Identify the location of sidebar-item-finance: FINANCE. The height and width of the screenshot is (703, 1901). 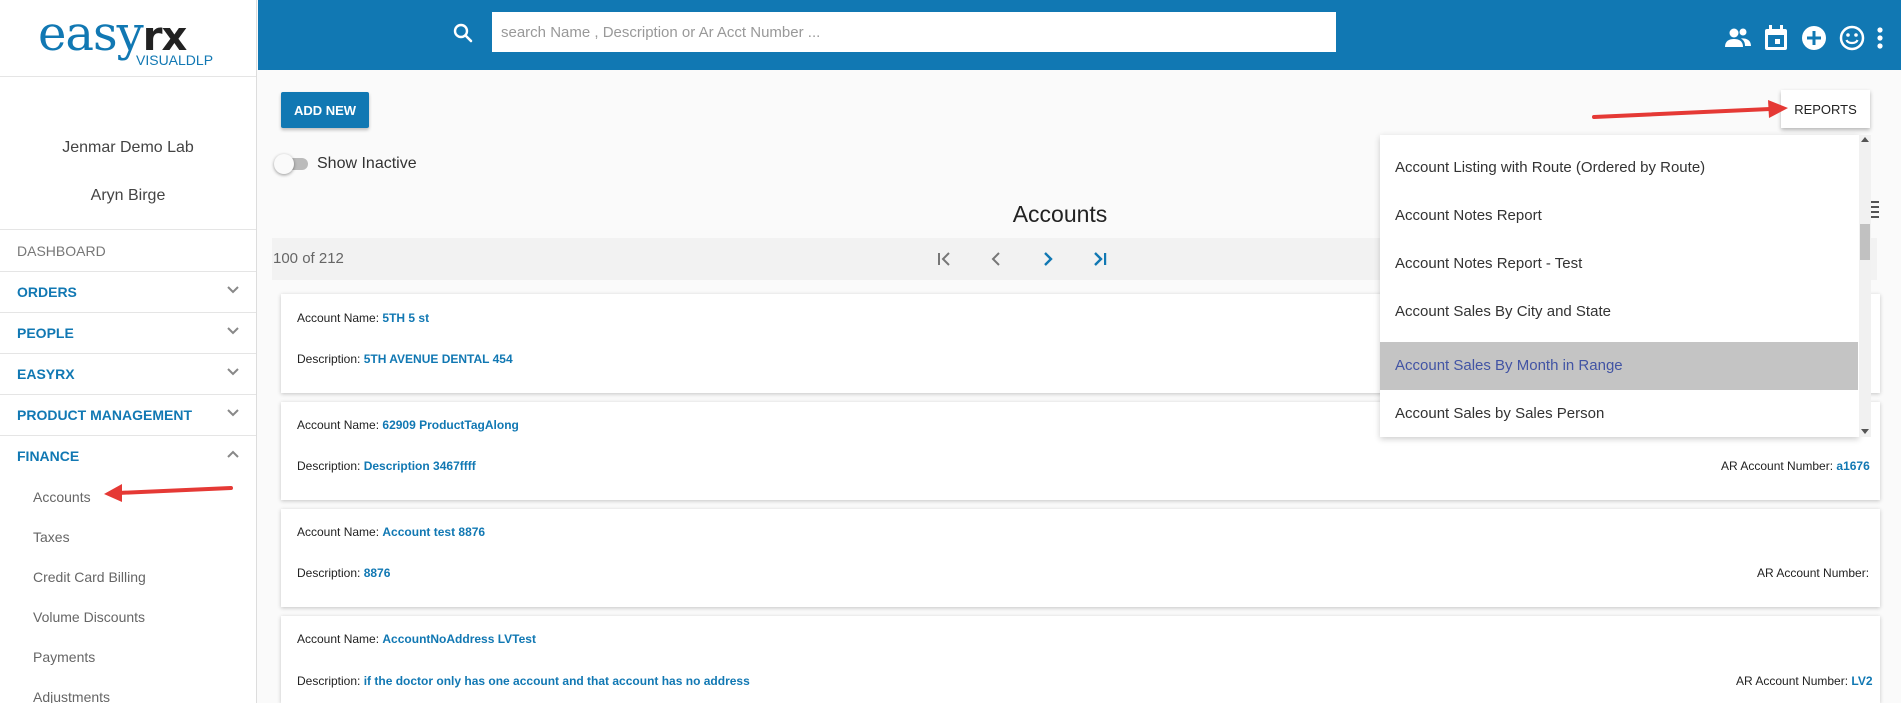
(128, 456).